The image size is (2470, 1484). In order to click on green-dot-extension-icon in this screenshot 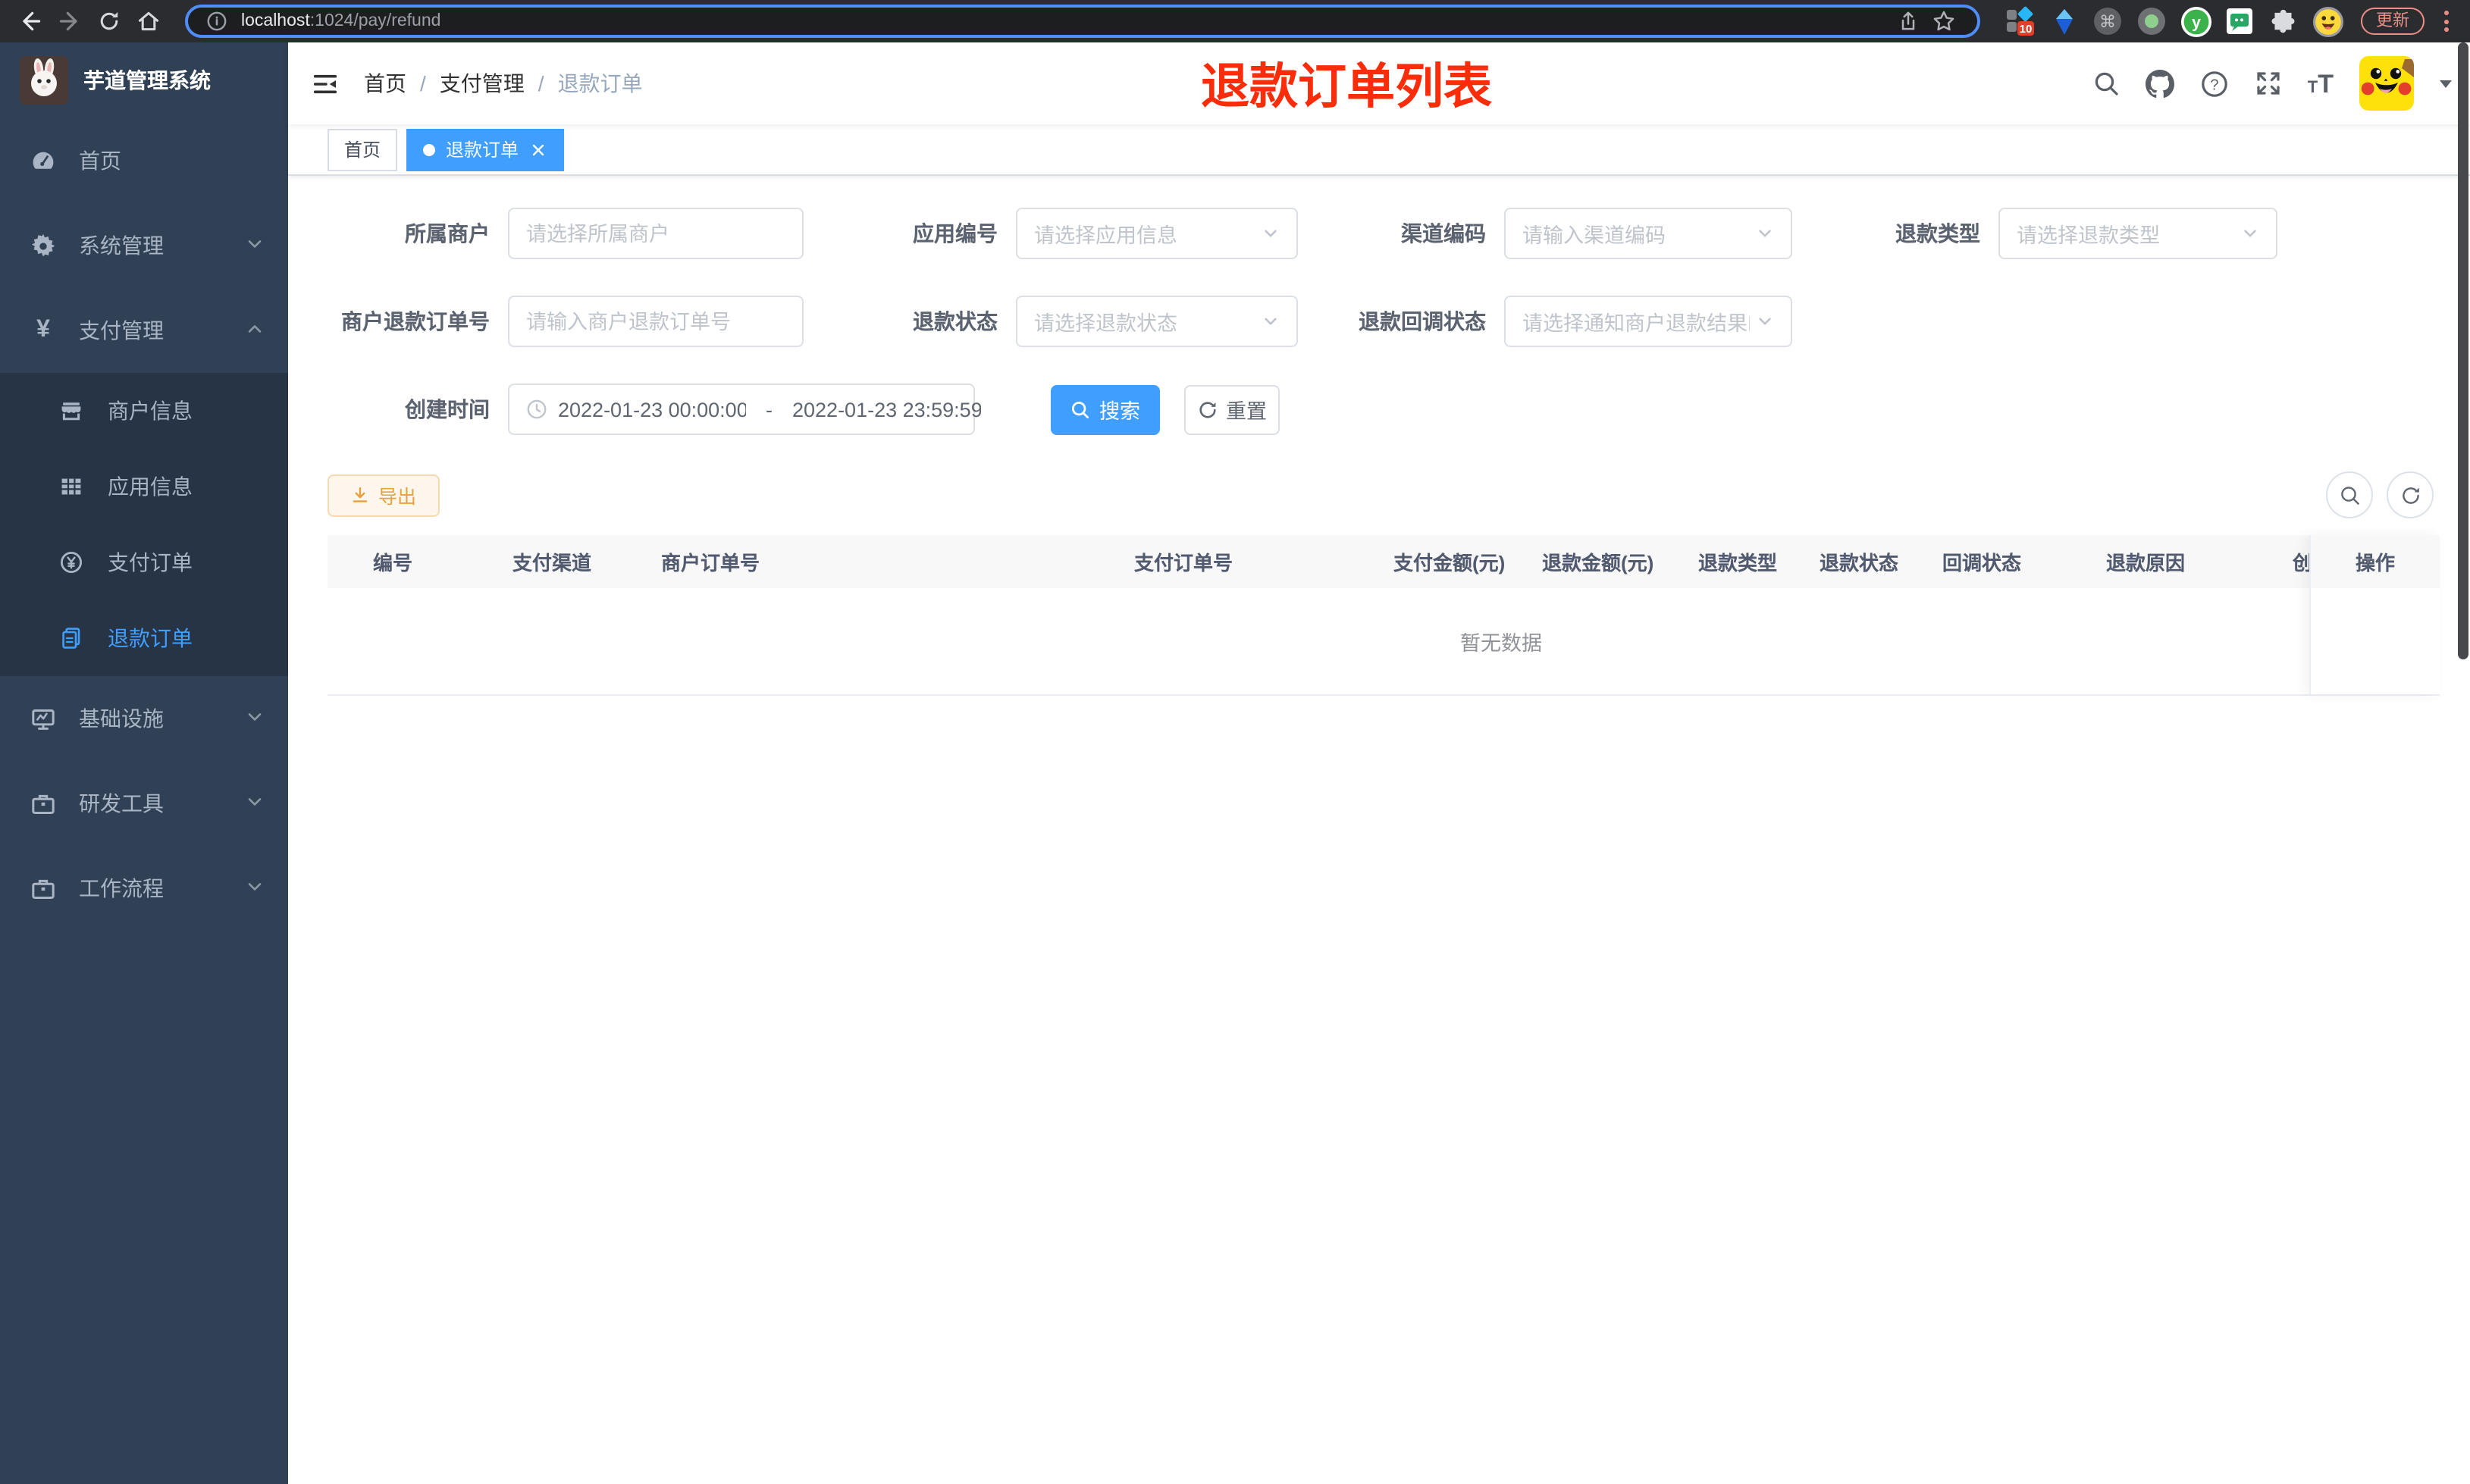, I will do `click(2151, 21)`.